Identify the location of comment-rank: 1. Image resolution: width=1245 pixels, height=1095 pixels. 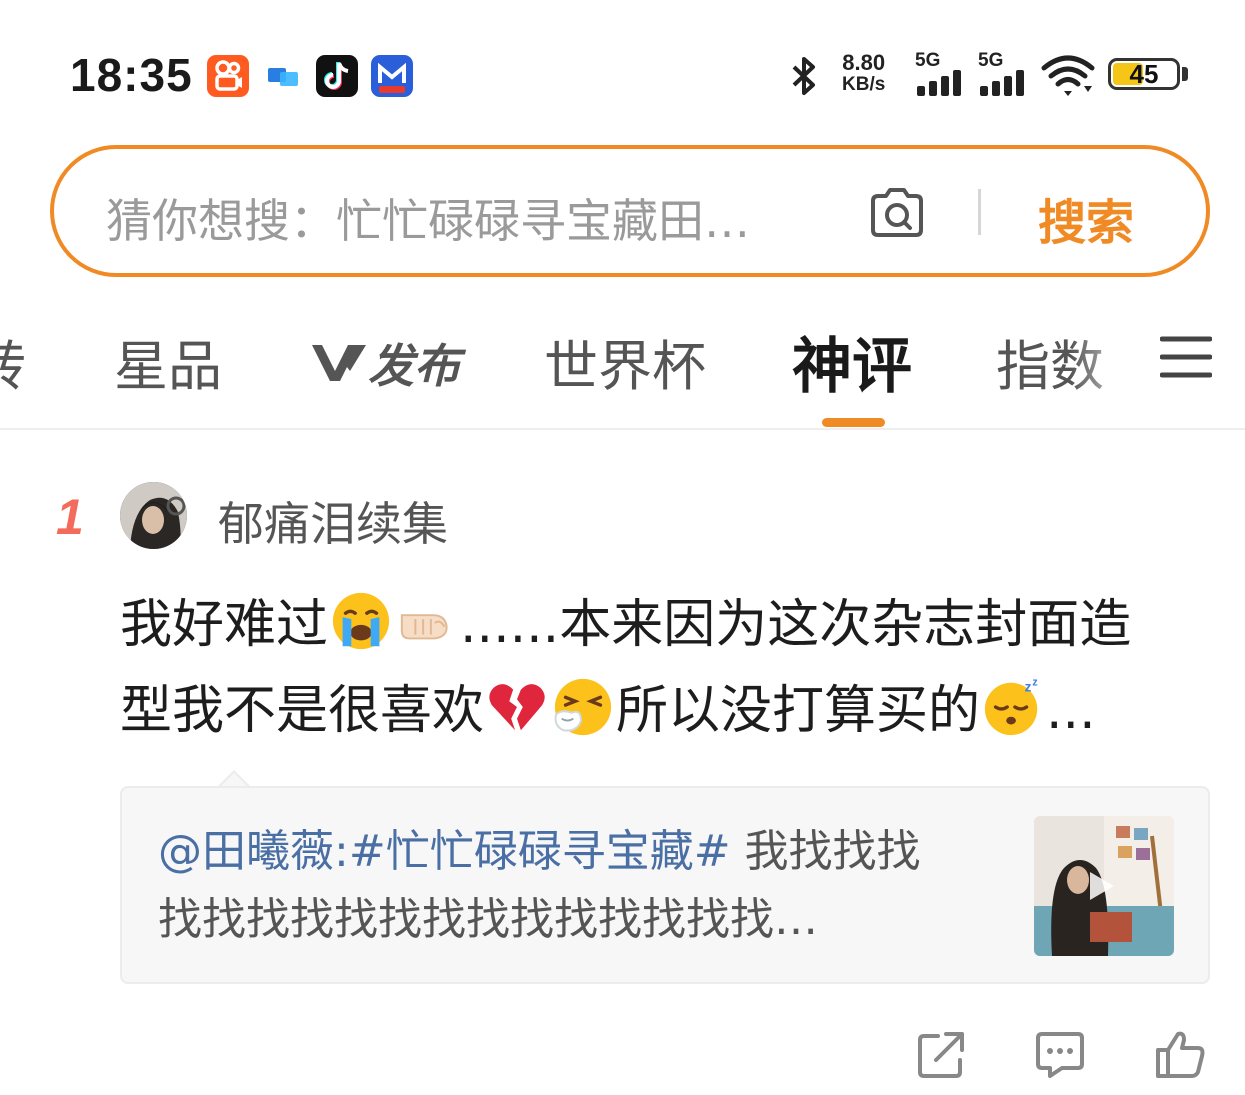
(70, 517).